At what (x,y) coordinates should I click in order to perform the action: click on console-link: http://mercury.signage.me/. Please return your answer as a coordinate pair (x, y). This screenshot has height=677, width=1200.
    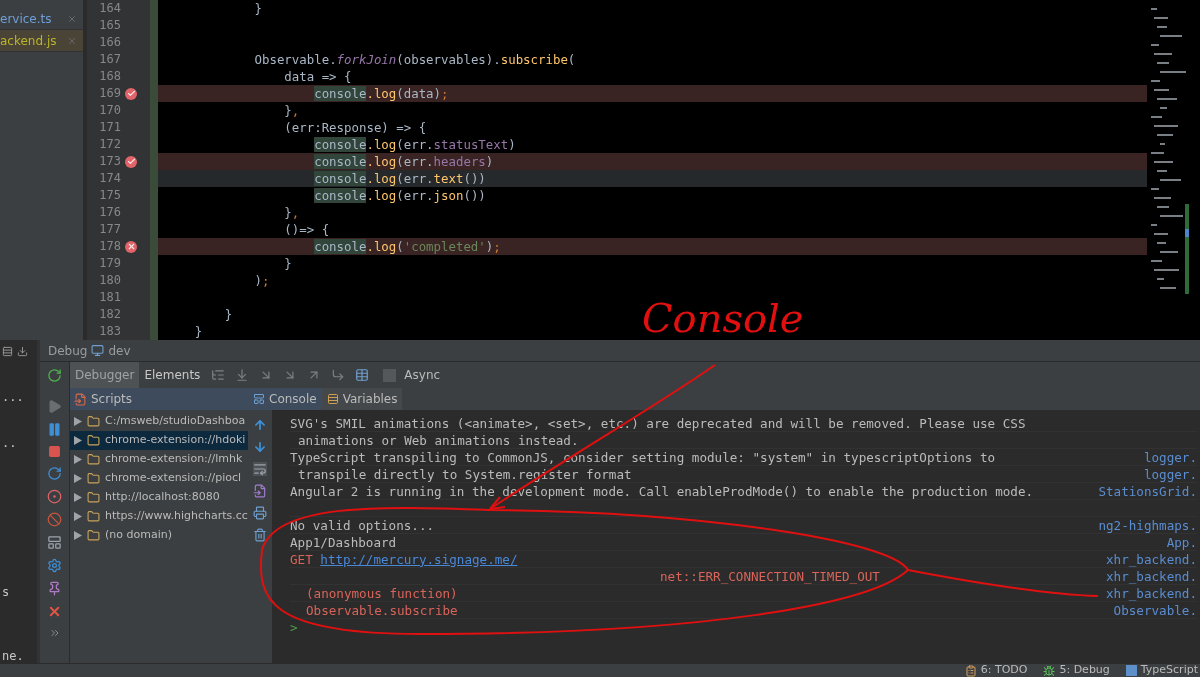
    Looking at the image, I should click on (419, 559).